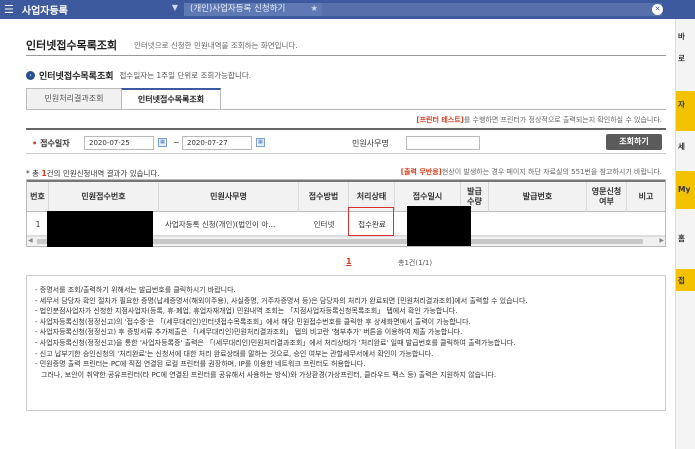  I want to click on total-count: 총1건(1/1), so click(415, 263).